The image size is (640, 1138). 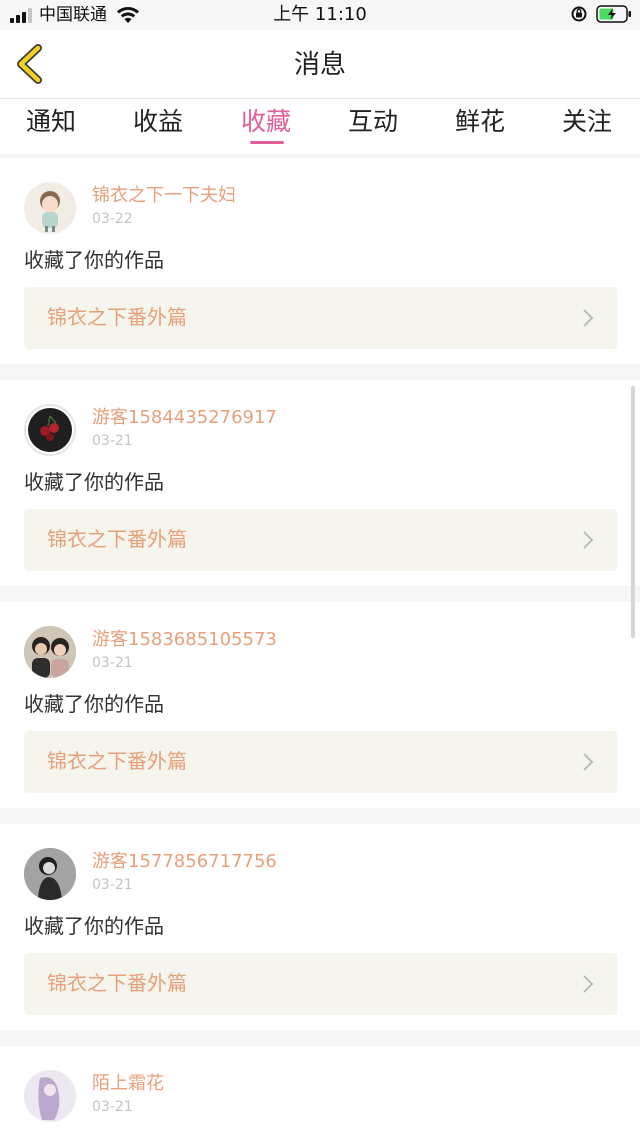 I want to click on status-bar: 中国联通 上午 11:10, so click(x=320, y=15).